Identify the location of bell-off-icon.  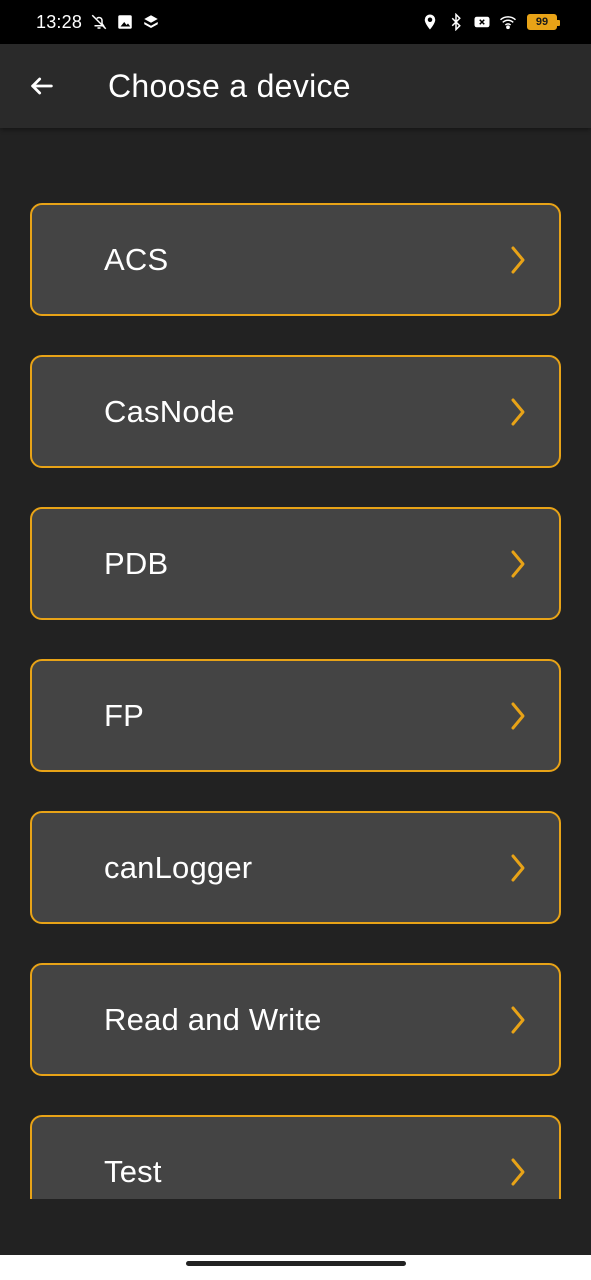
(99, 22).